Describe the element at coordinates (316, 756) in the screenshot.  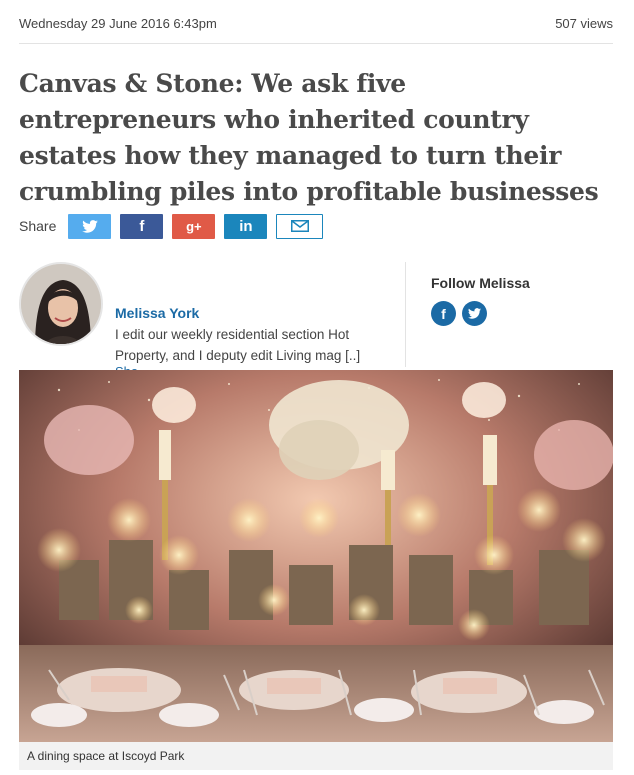
I see `image-caption: A dining space at Iscoyd Park` at that location.